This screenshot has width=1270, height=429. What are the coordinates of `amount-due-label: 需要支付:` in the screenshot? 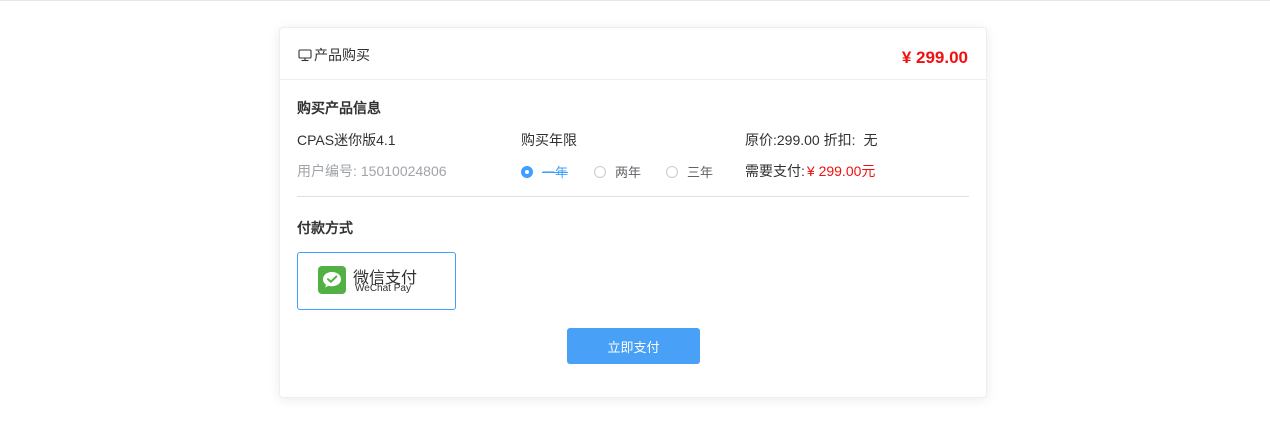 It's located at (775, 171).